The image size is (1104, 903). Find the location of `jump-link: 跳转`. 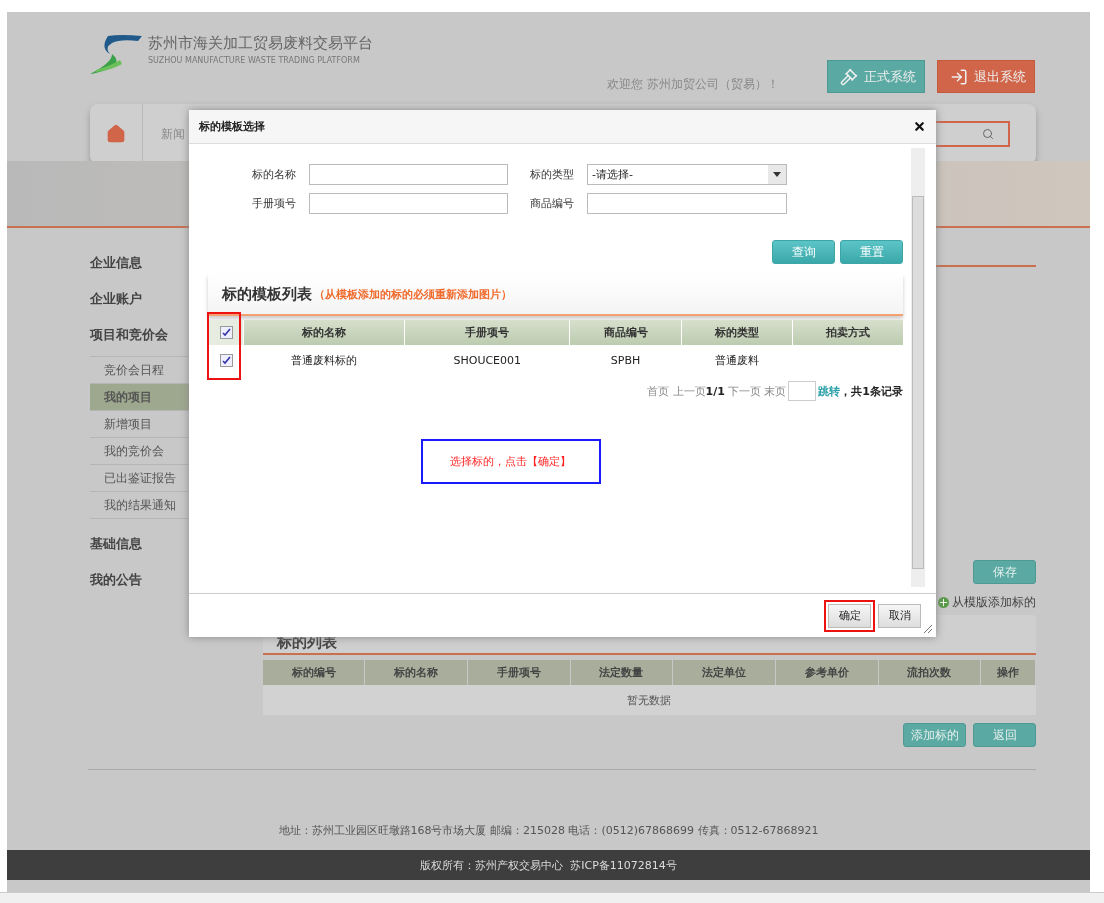

jump-link: 跳转 is located at coordinates (829, 391).